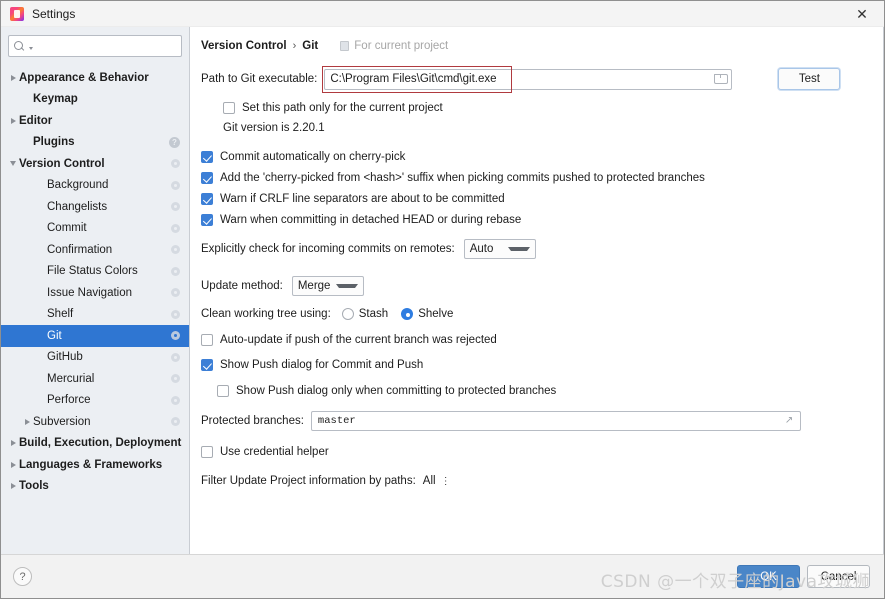 This screenshot has width=885, height=599. I want to click on sidebar-item-issue-navigation: Issue Navigation, so click(95, 293).